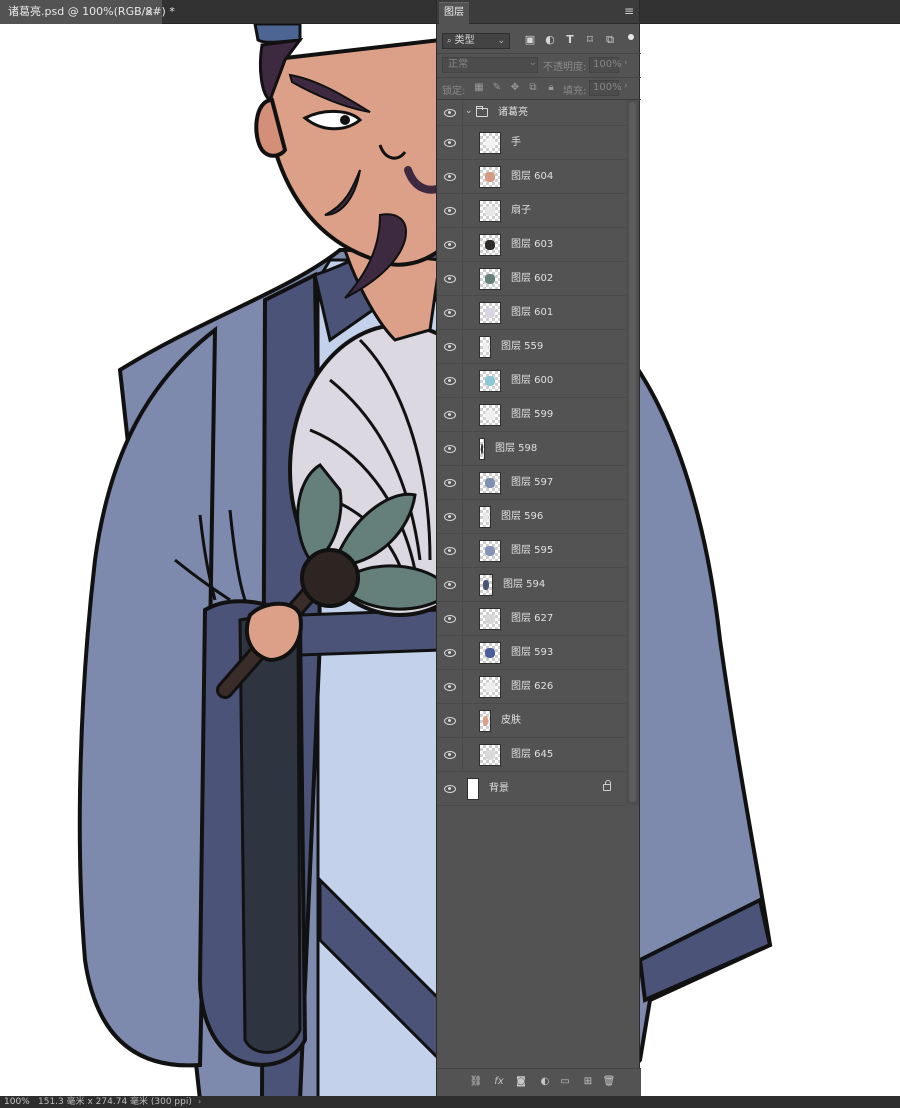 Image resolution: width=900 pixels, height=1108 pixels. What do you see at coordinates (531, 313) in the screenshot?
I see `layer-row: 图层 601` at bounding box center [531, 313].